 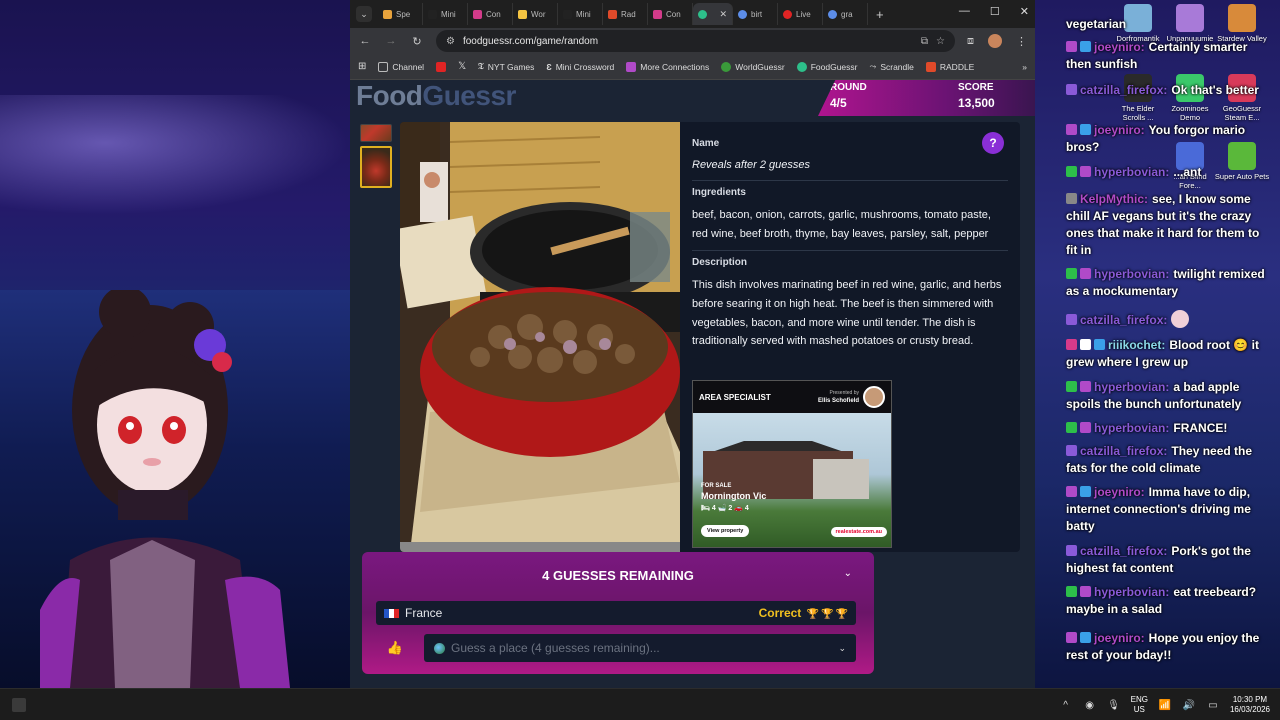 What do you see at coordinates (1213, 705) in the screenshot?
I see `battery-icon: ▭` at bounding box center [1213, 705].